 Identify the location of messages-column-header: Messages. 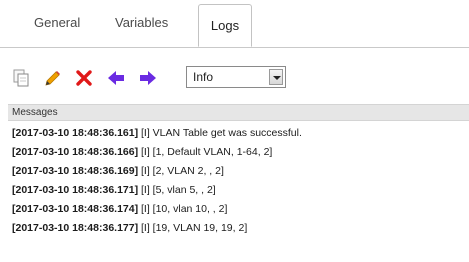
(238, 112).